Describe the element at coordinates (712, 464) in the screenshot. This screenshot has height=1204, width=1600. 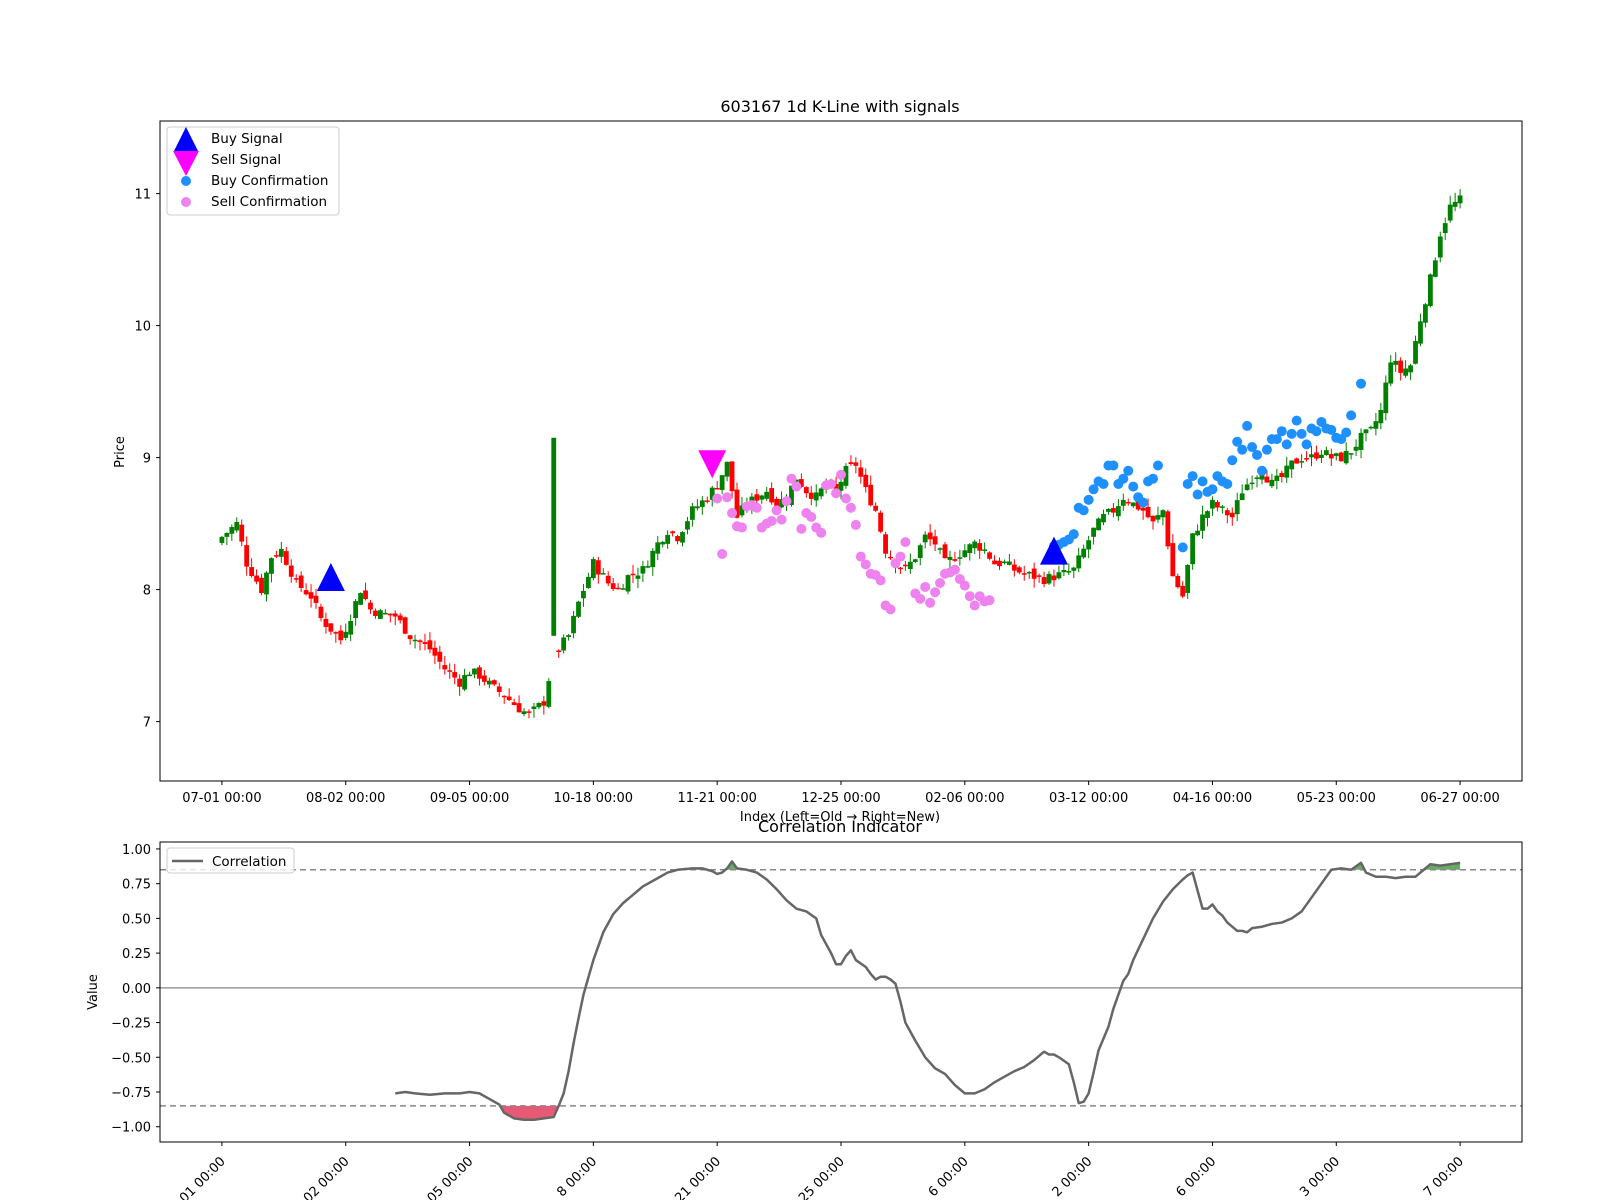
I see `sell-signal-marker` at that location.